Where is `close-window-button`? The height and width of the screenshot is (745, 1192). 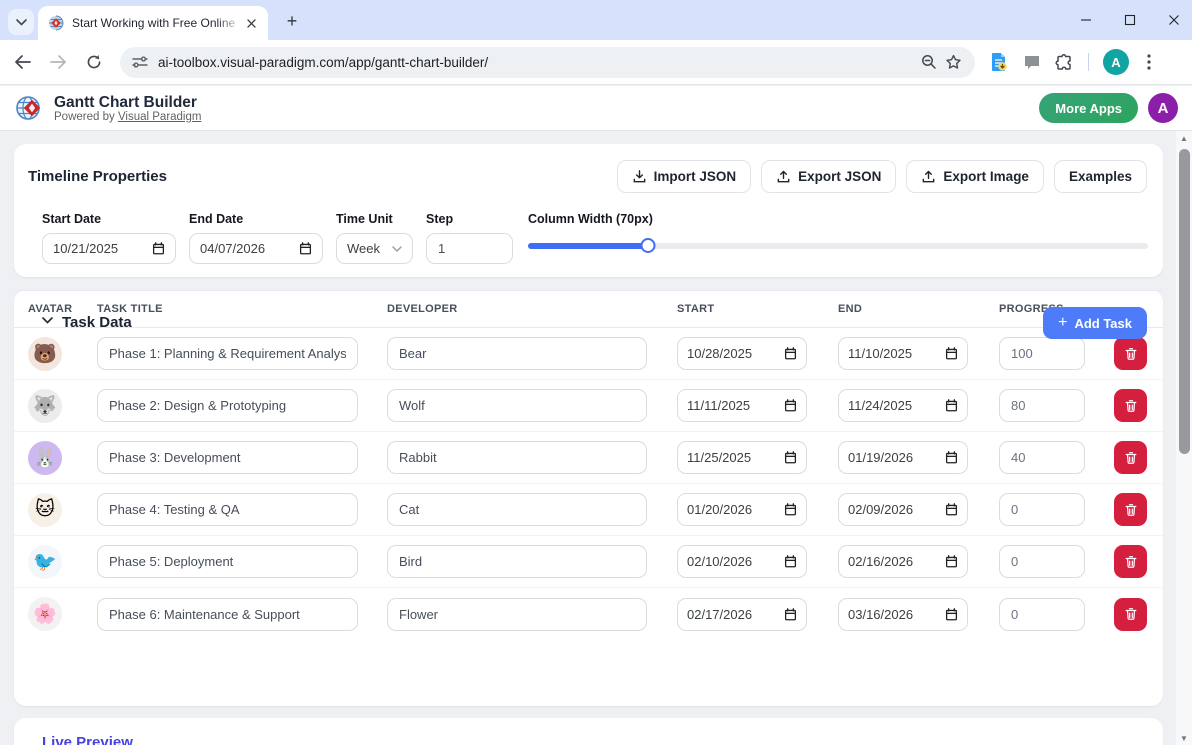
close-window-button is located at coordinates (1175, 20).